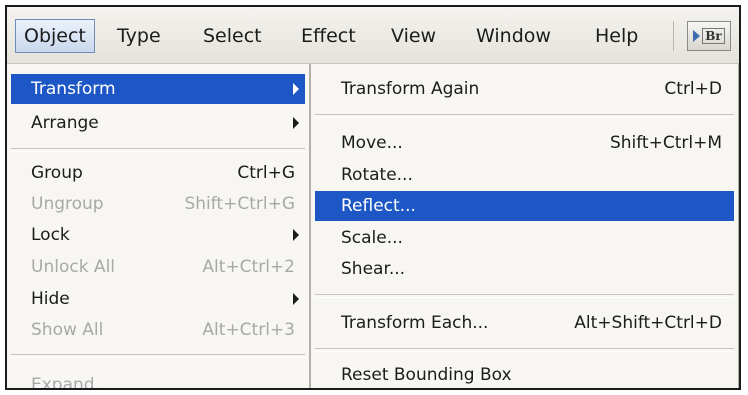 The height and width of the screenshot is (395, 748). Describe the element at coordinates (524, 143) in the screenshot. I see `menu-item-move: Move... Shift+Ctrl+M` at that location.